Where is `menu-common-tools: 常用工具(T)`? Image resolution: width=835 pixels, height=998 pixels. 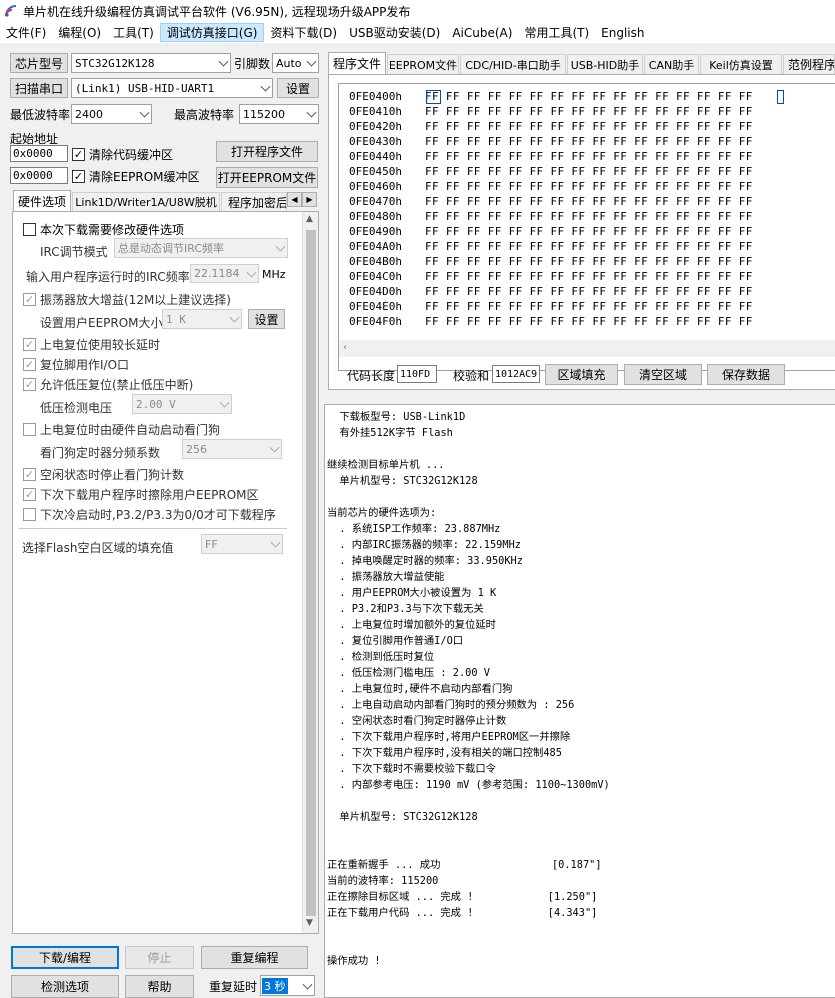
menu-common-tools: 常用工具(T) is located at coordinates (556, 32).